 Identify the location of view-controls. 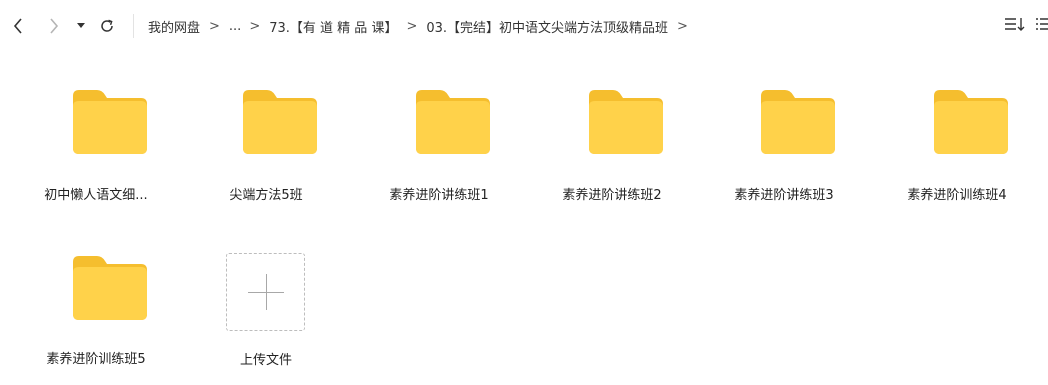
(1021, 26).